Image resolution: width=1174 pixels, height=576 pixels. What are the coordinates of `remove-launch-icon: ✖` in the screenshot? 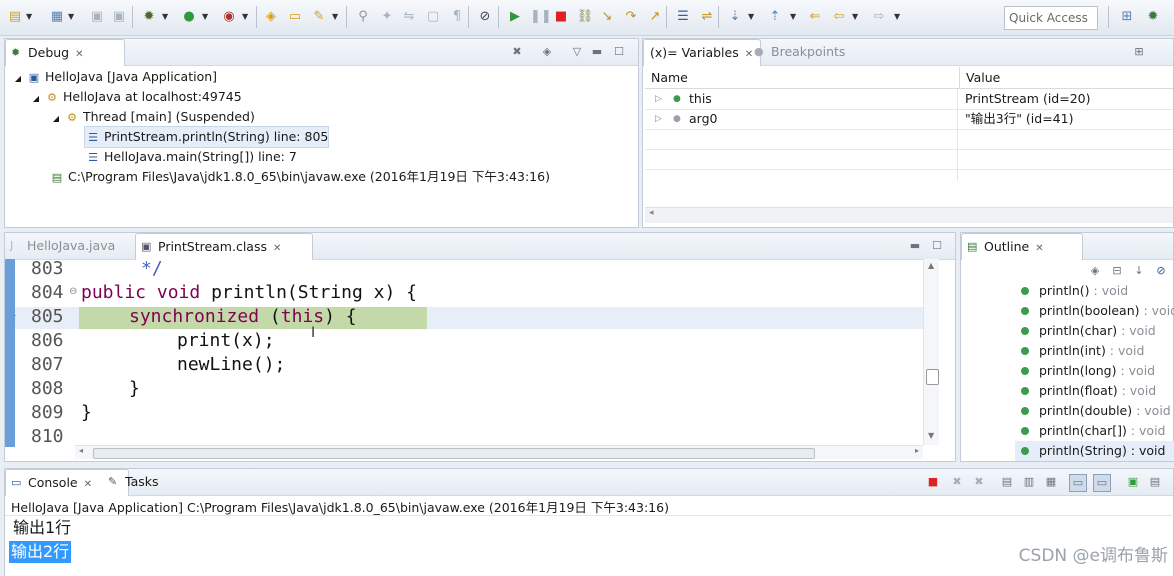 It's located at (957, 482).